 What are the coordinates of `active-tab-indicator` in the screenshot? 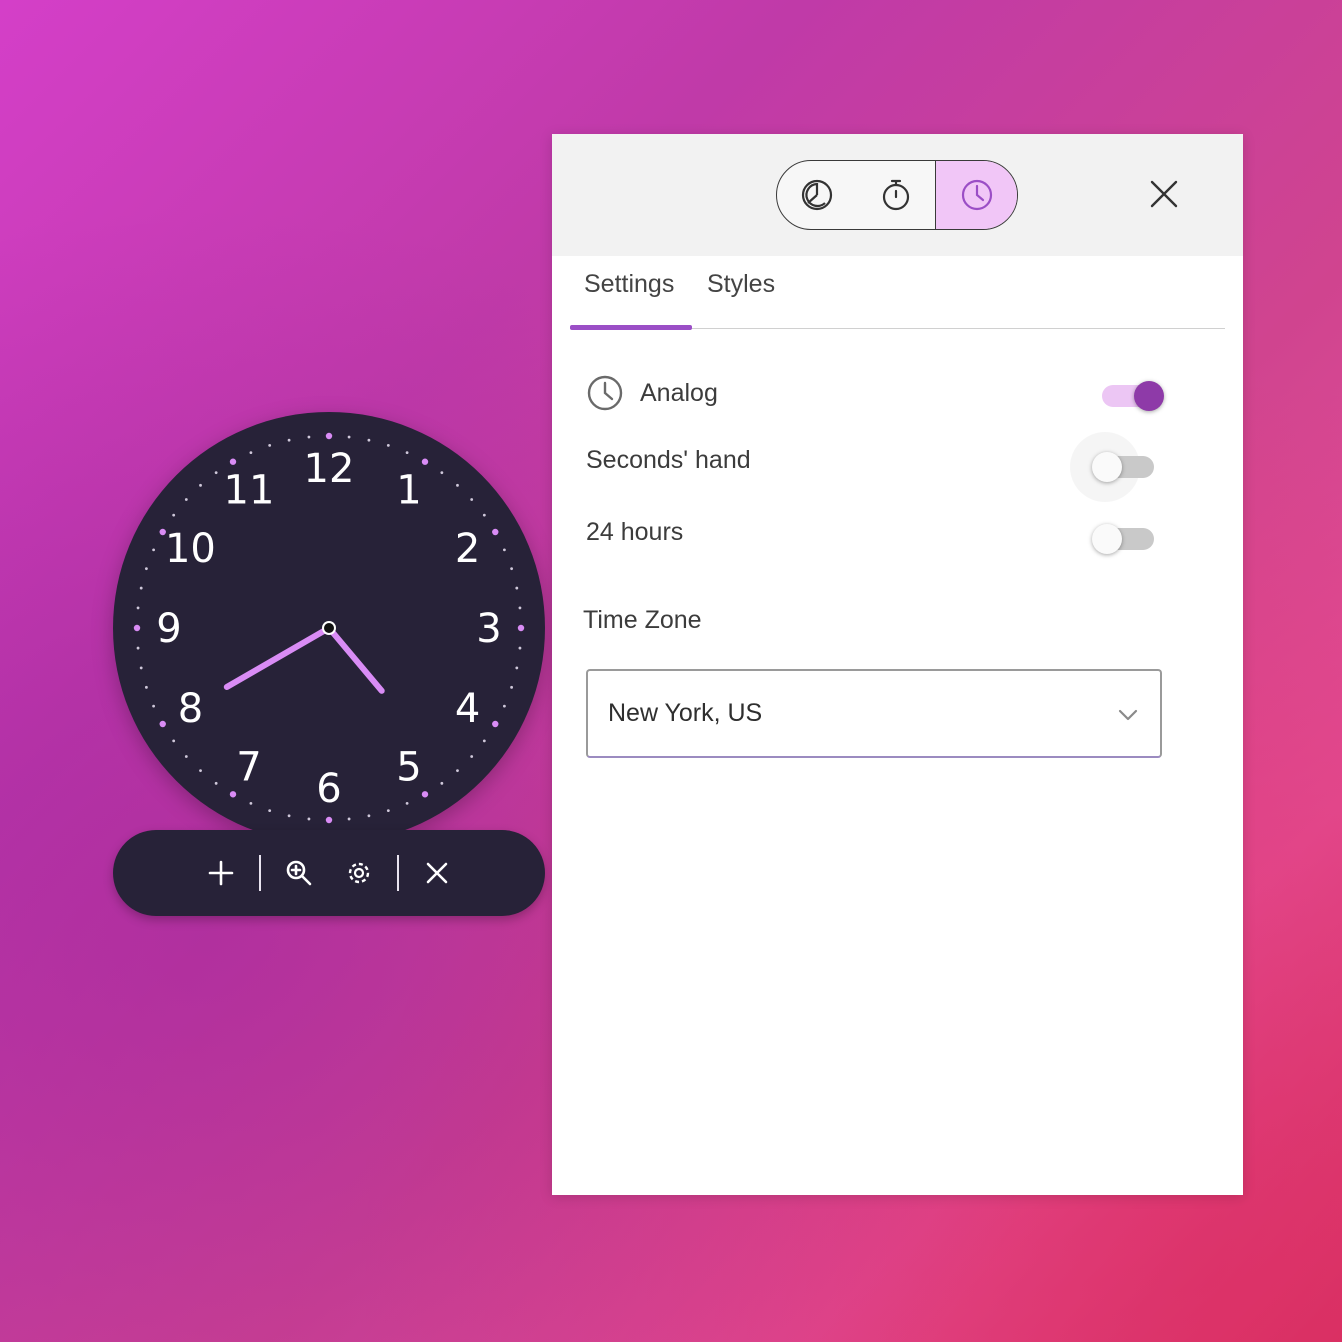 It's located at (631, 327).